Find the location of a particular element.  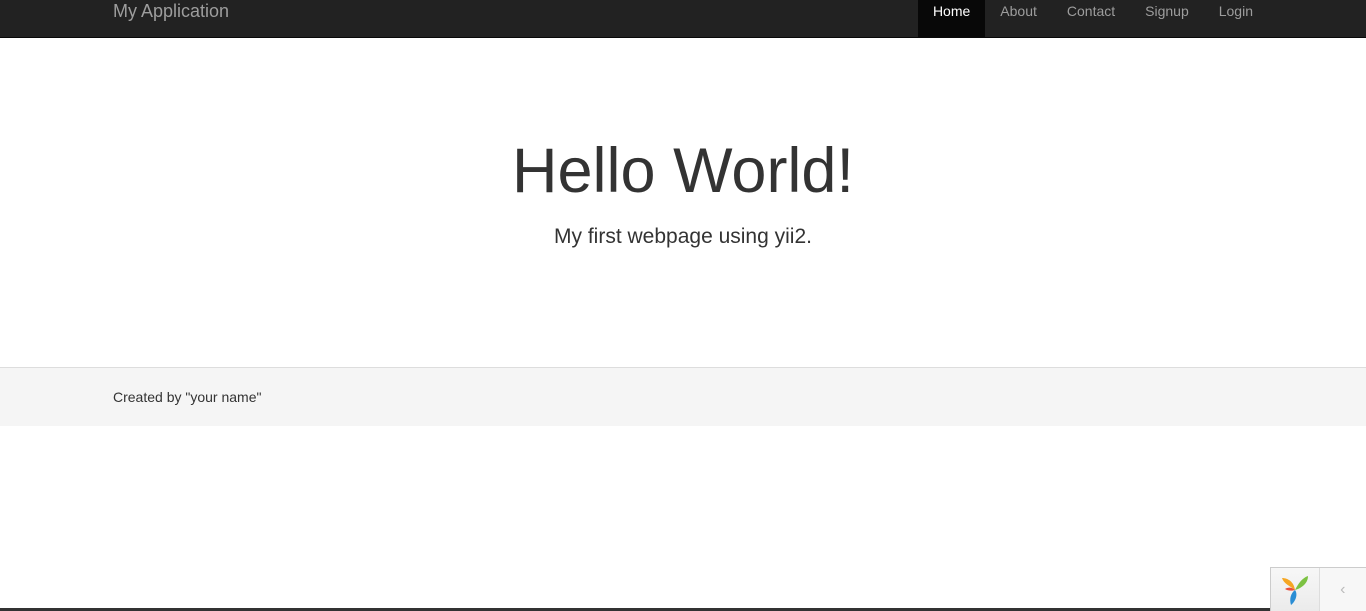

footer: Created by "your name" is located at coordinates (683, 396).